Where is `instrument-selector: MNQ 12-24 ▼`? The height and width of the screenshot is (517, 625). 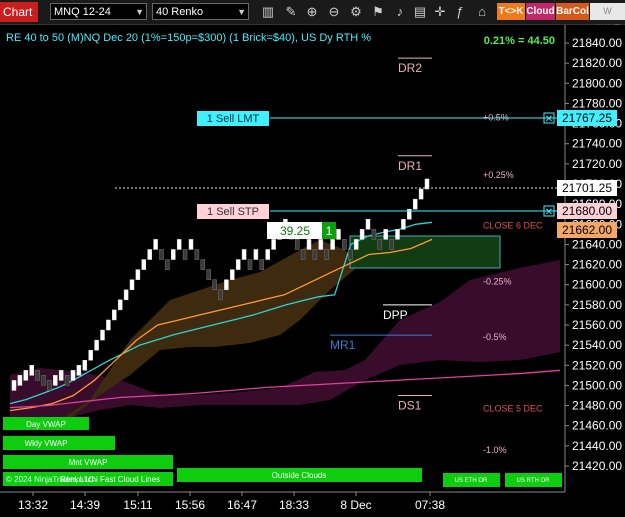 instrument-selector: MNQ 12-24 ▼ is located at coordinates (98, 11).